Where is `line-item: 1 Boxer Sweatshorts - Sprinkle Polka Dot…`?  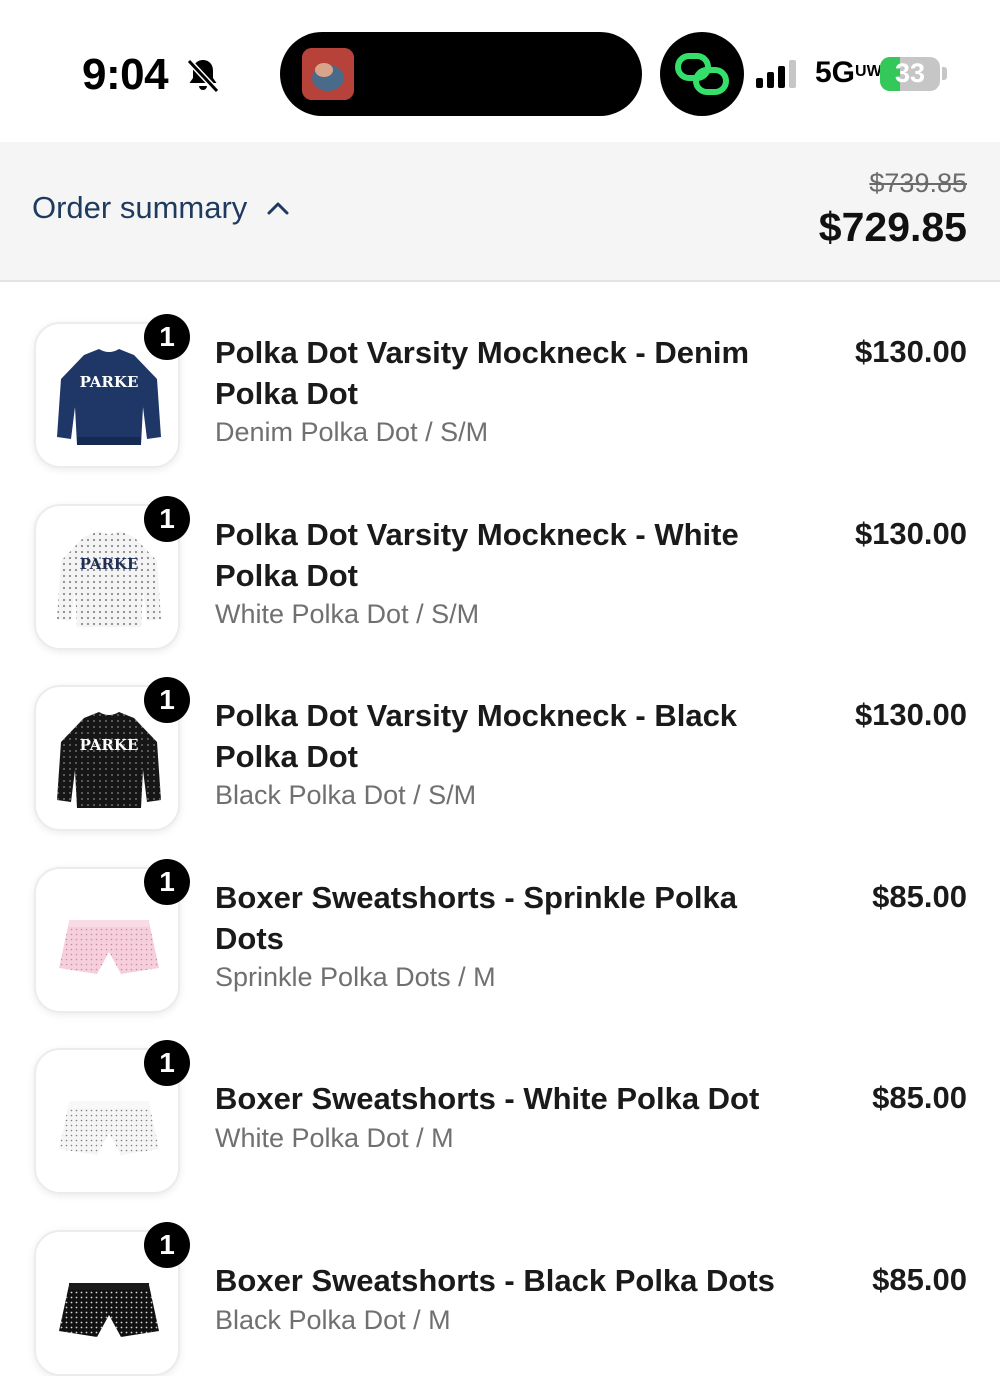
line-item: 1 Boxer Sweatshorts - Sprinkle Polka Dot… is located at coordinates (500, 921).